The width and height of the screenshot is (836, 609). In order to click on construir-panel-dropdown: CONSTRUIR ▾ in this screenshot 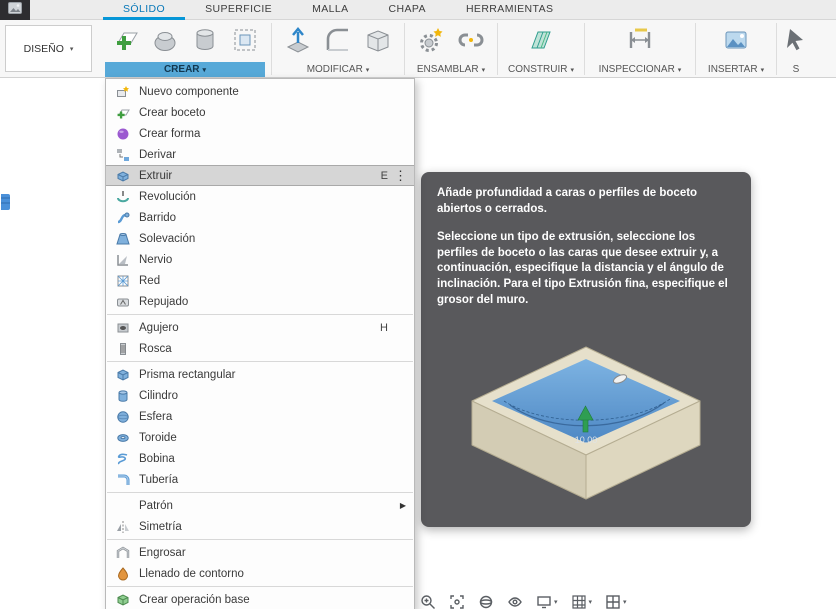, I will do `click(541, 69)`.